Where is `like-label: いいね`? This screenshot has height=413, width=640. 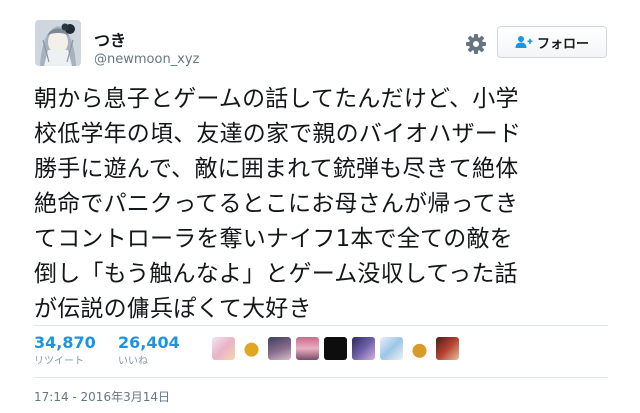 like-label: いいね is located at coordinates (133, 361).